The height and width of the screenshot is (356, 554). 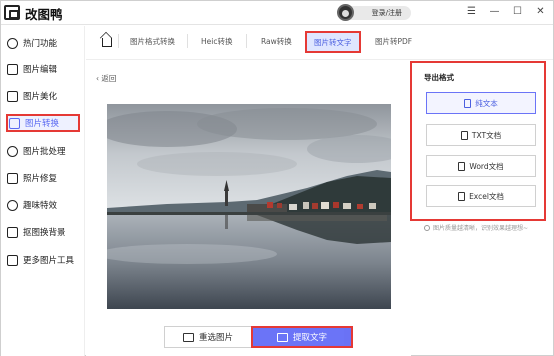 I want to click on title-bar: 改图鸭 登录/注册 ☰ — ☐ ✕, so click(x=277, y=13).